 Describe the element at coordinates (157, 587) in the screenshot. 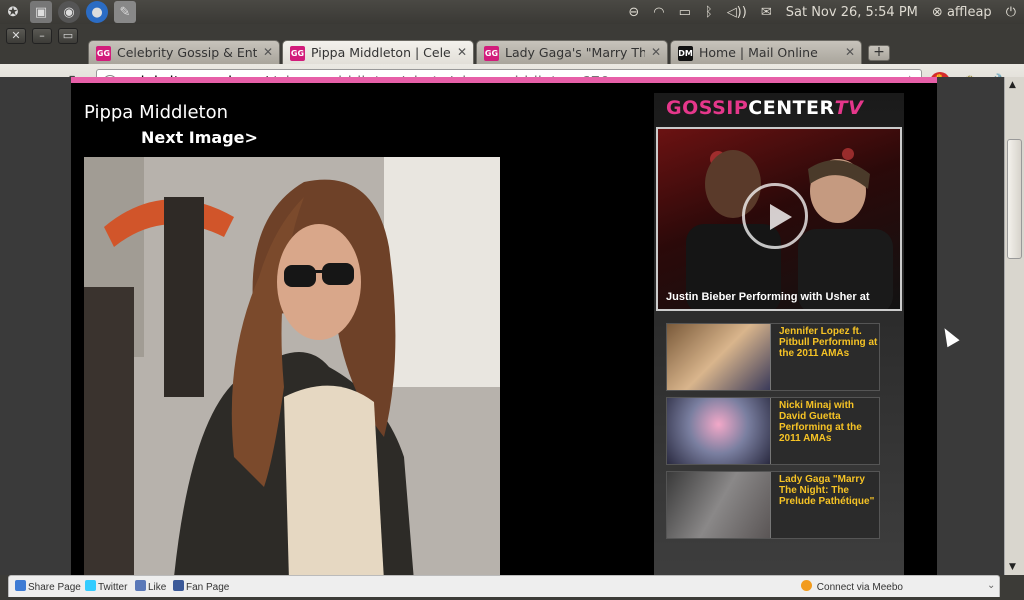

I see `like-label: Like` at that location.